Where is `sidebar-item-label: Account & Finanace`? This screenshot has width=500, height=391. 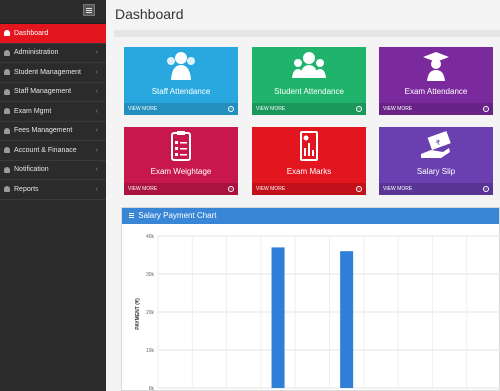
sidebar-item-label: Account & Finanace is located at coordinates (45, 150).